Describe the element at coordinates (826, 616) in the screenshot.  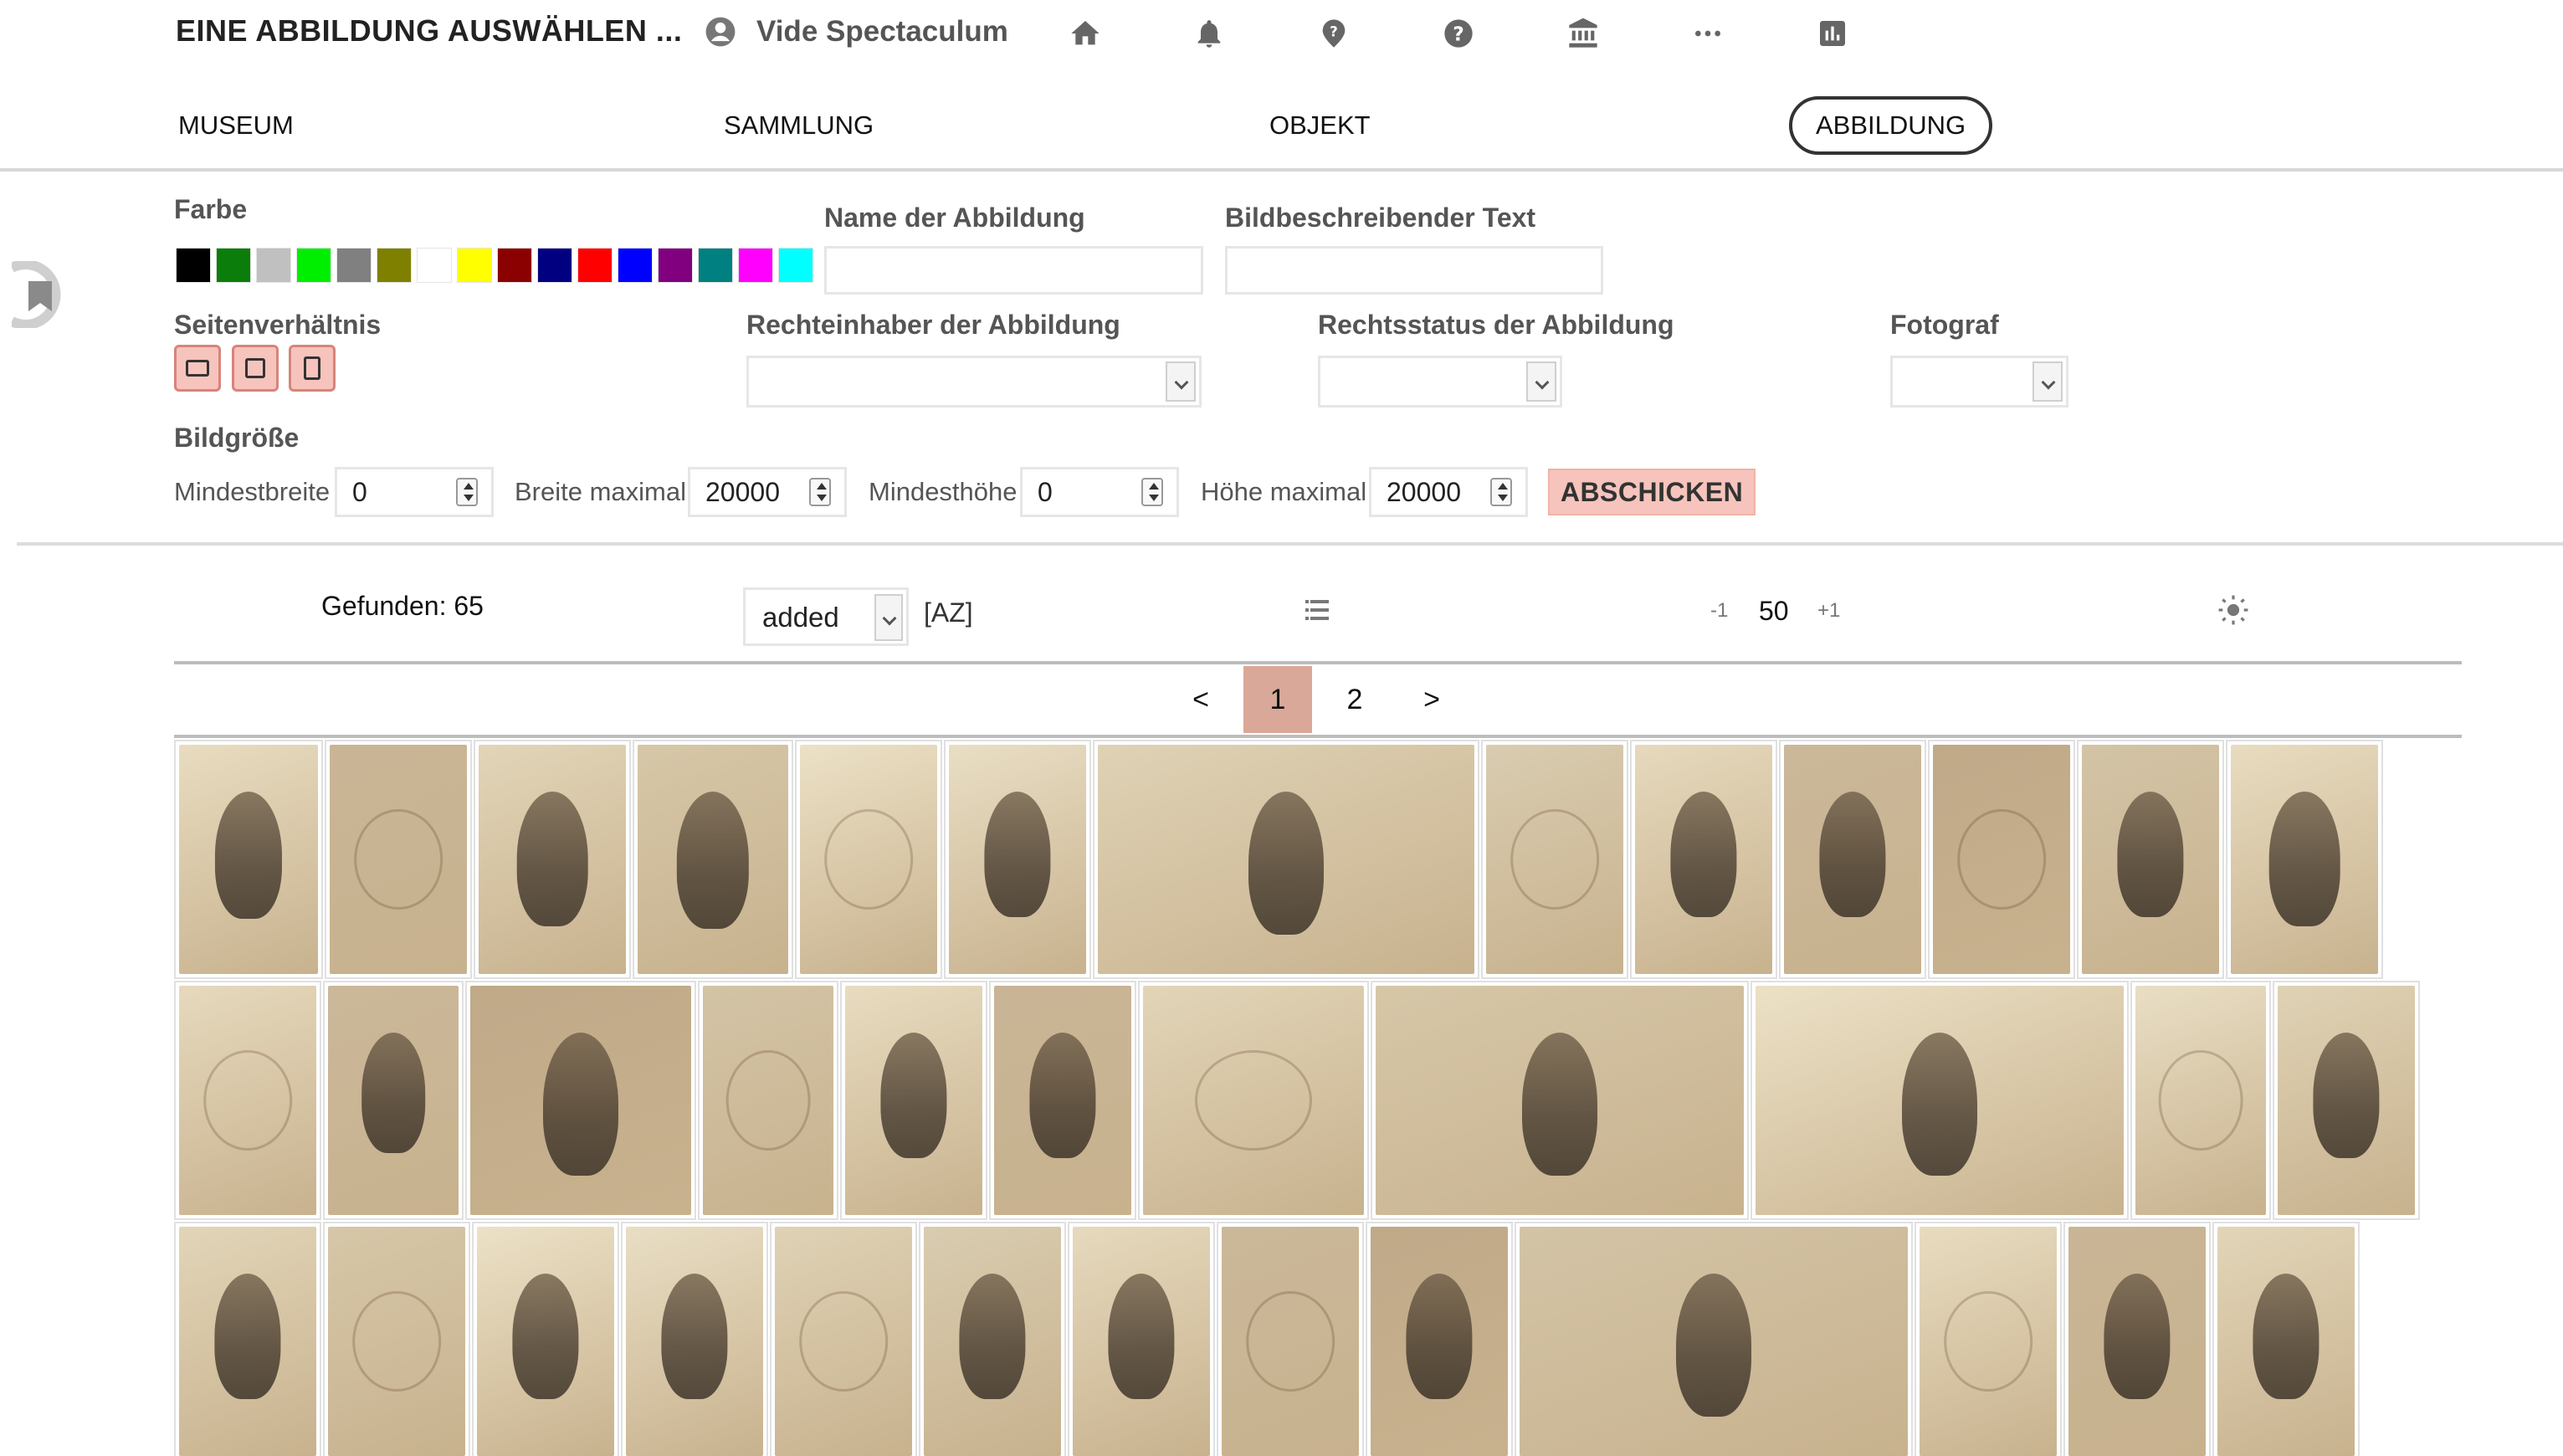
I see `sort-select: added` at that location.